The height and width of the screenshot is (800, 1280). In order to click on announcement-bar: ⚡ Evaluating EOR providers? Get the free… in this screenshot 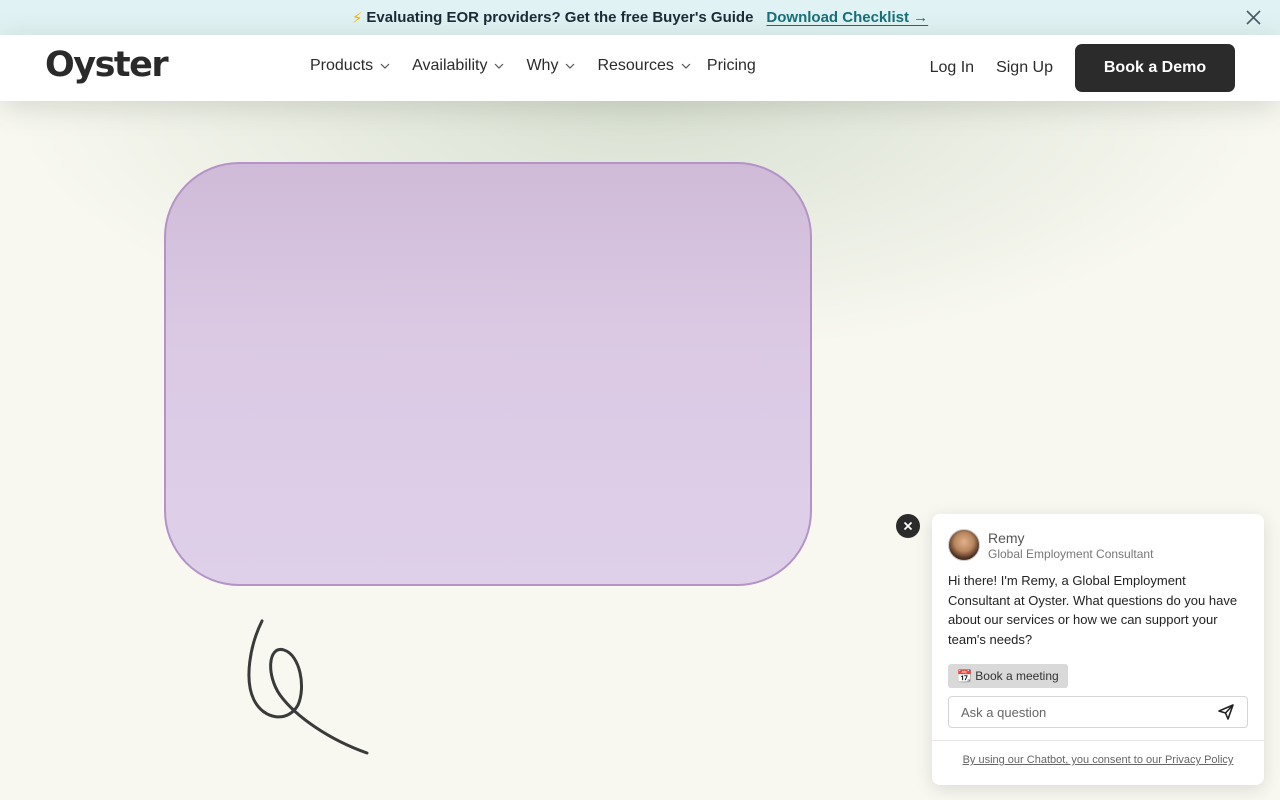, I will do `click(640, 17)`.